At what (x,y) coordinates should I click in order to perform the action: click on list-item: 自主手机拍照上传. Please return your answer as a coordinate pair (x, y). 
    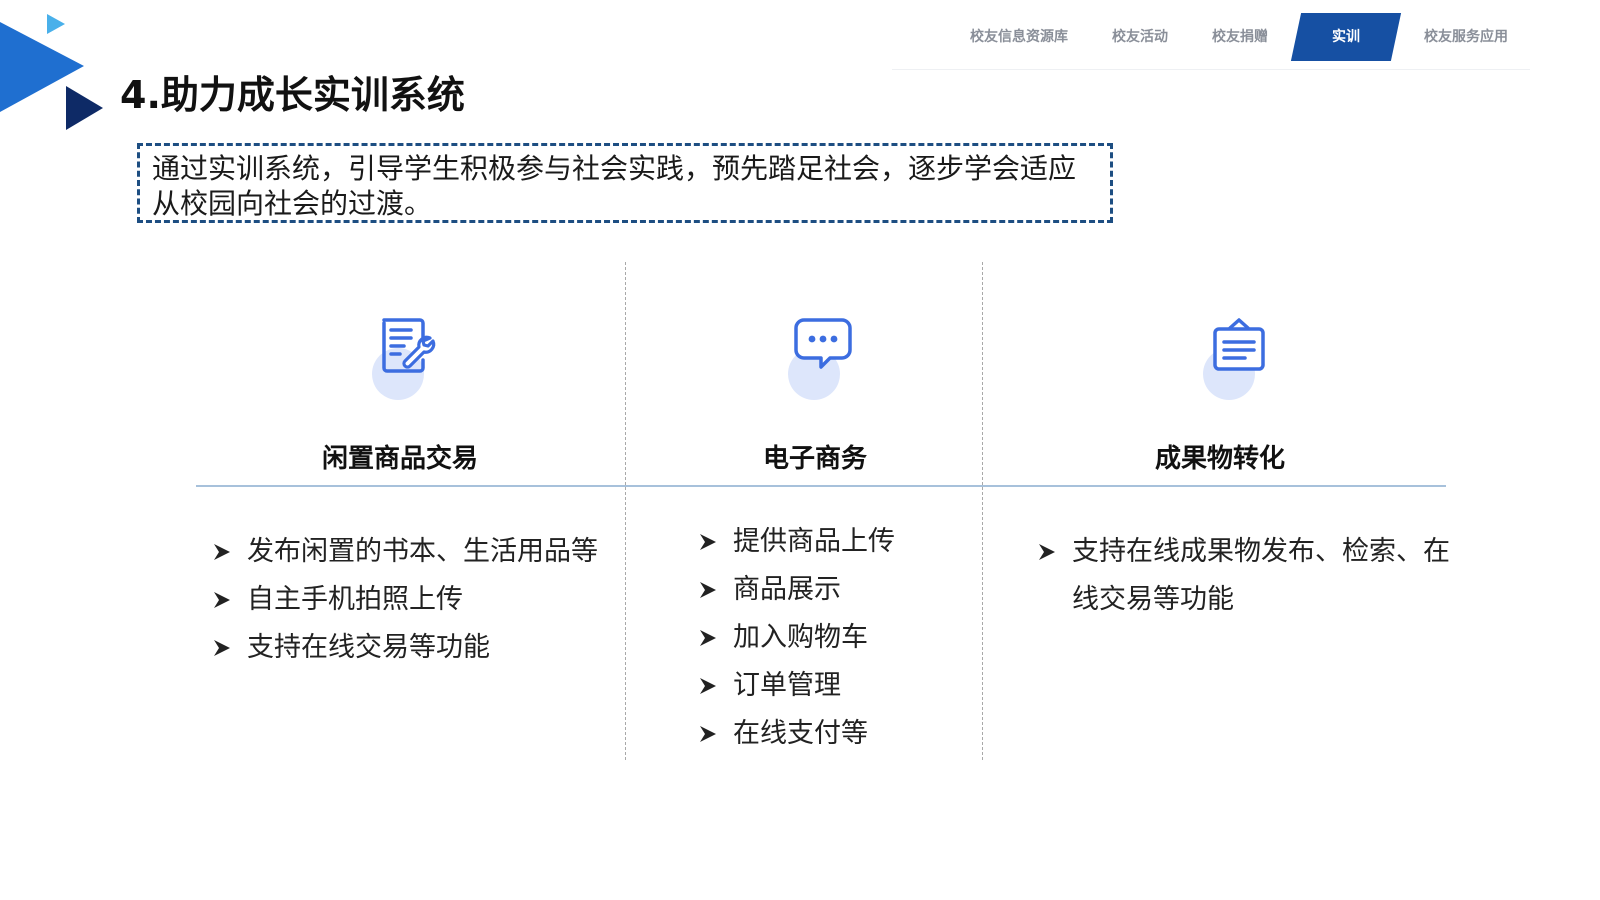
    Looking at the image, I should click on (404, 600).